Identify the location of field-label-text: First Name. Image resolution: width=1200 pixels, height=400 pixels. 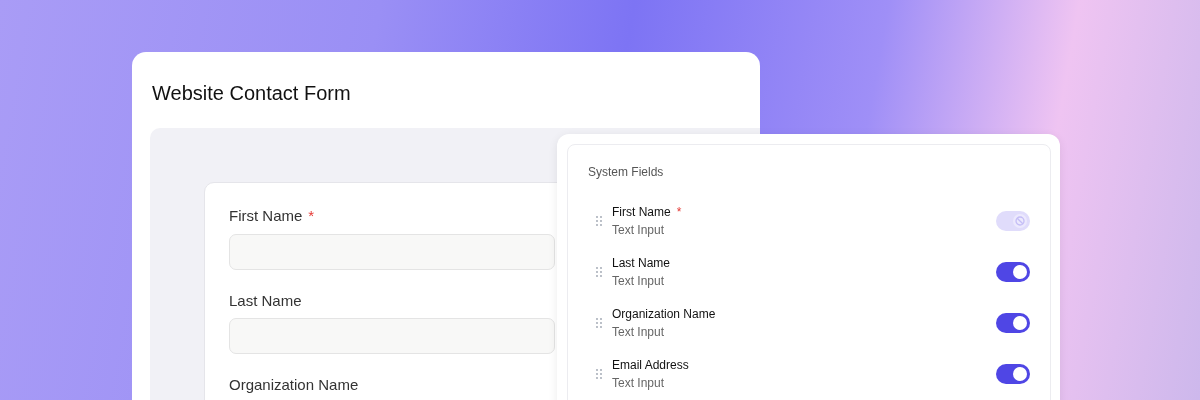
(266, 216).